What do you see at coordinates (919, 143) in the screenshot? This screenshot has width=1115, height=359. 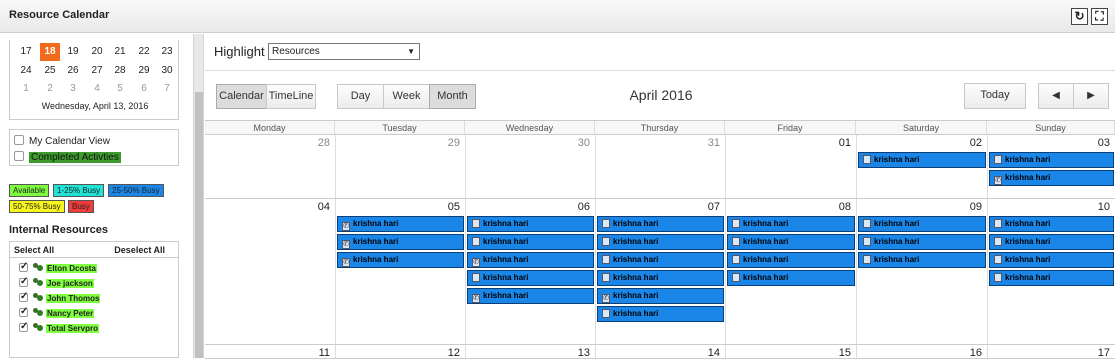 I see `day-number: 02` at bounding box center [919, 143].